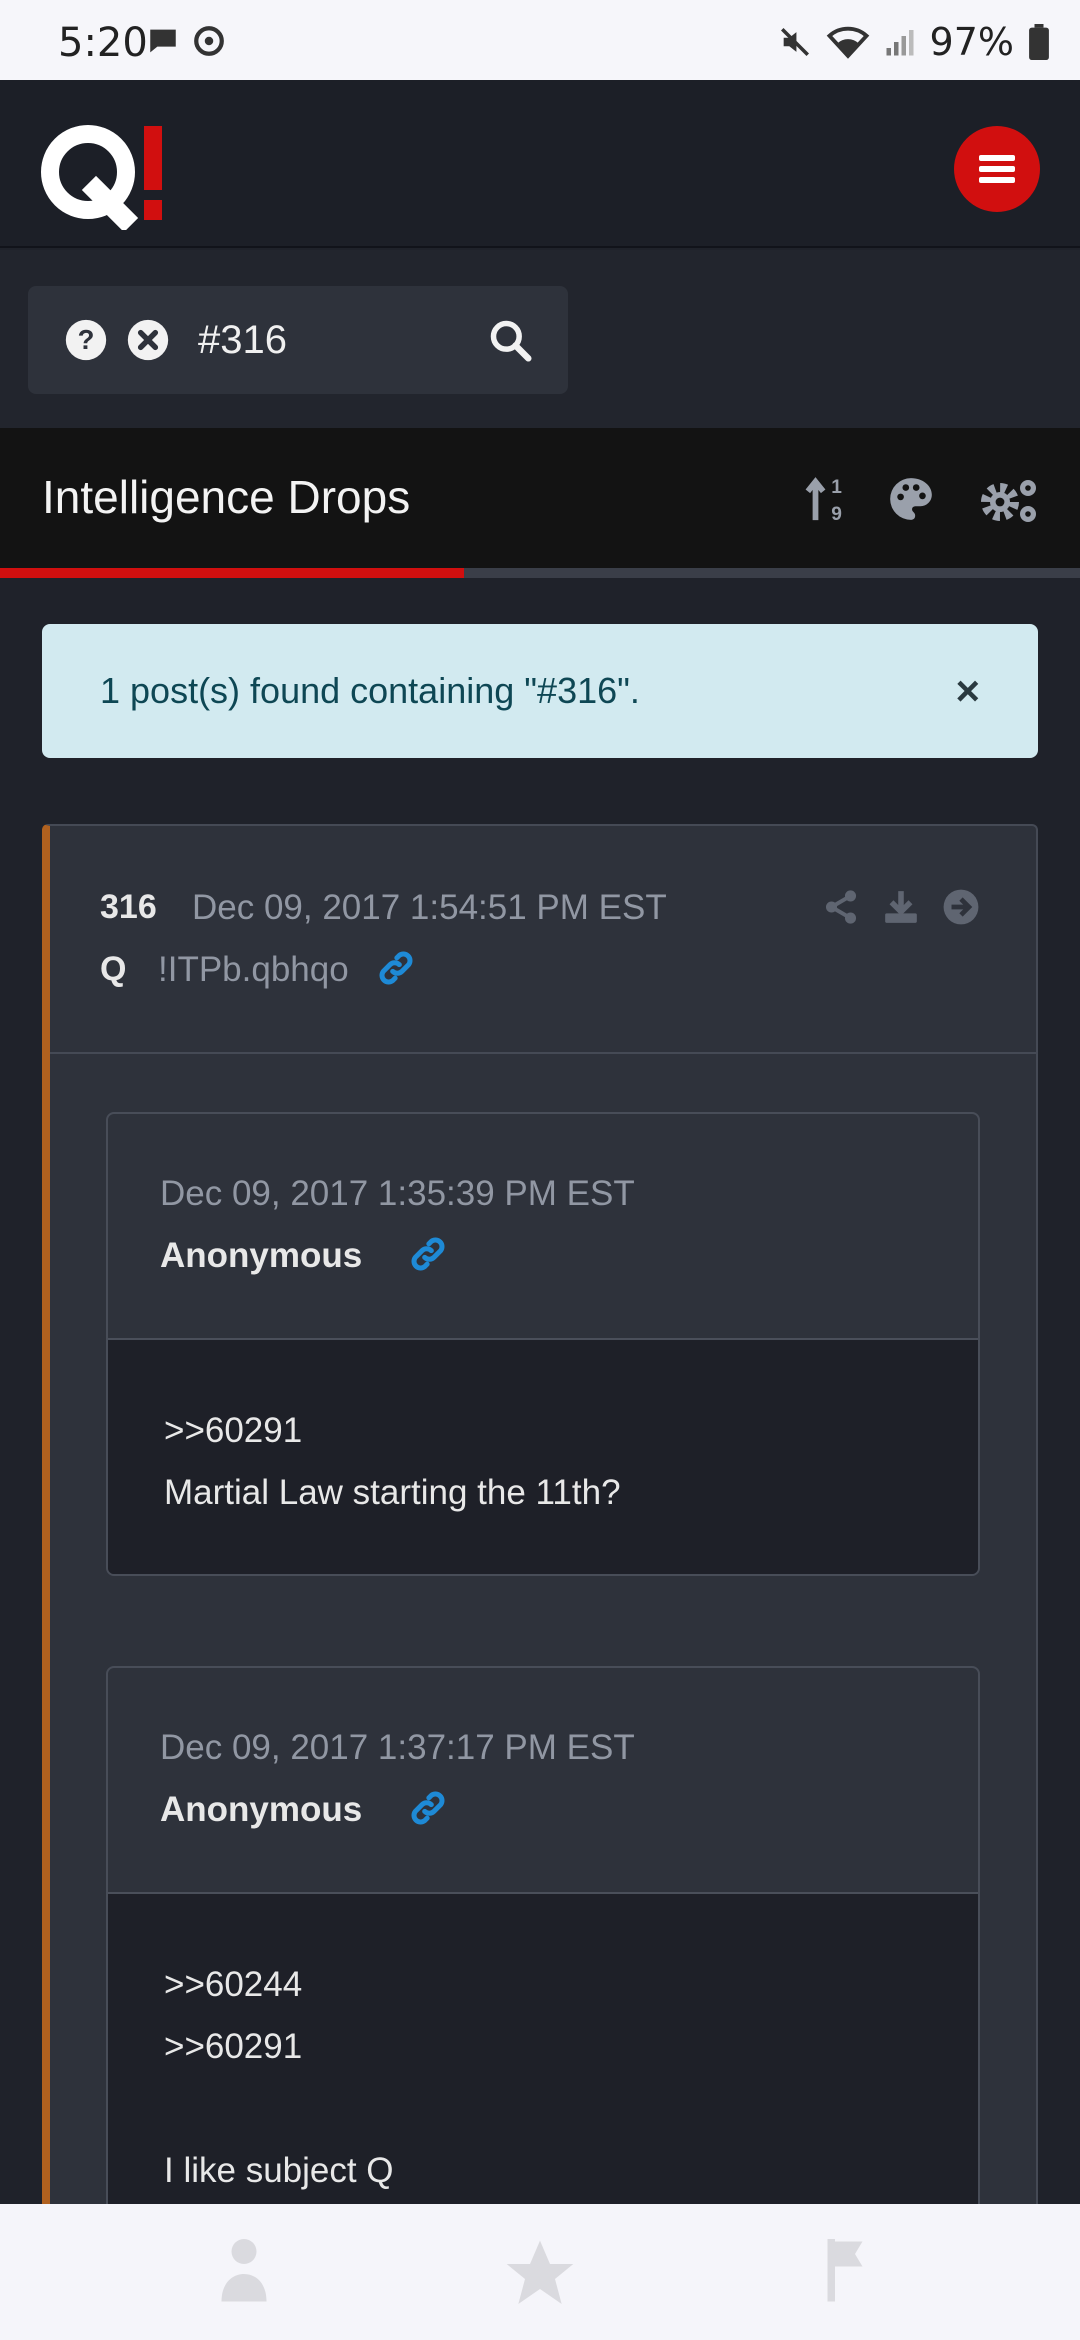  Describe the element at coordinates (429, 907) in the screenshot. I see `post-date: Dec 09, 2017 1:54:51 PM EST` at that location.